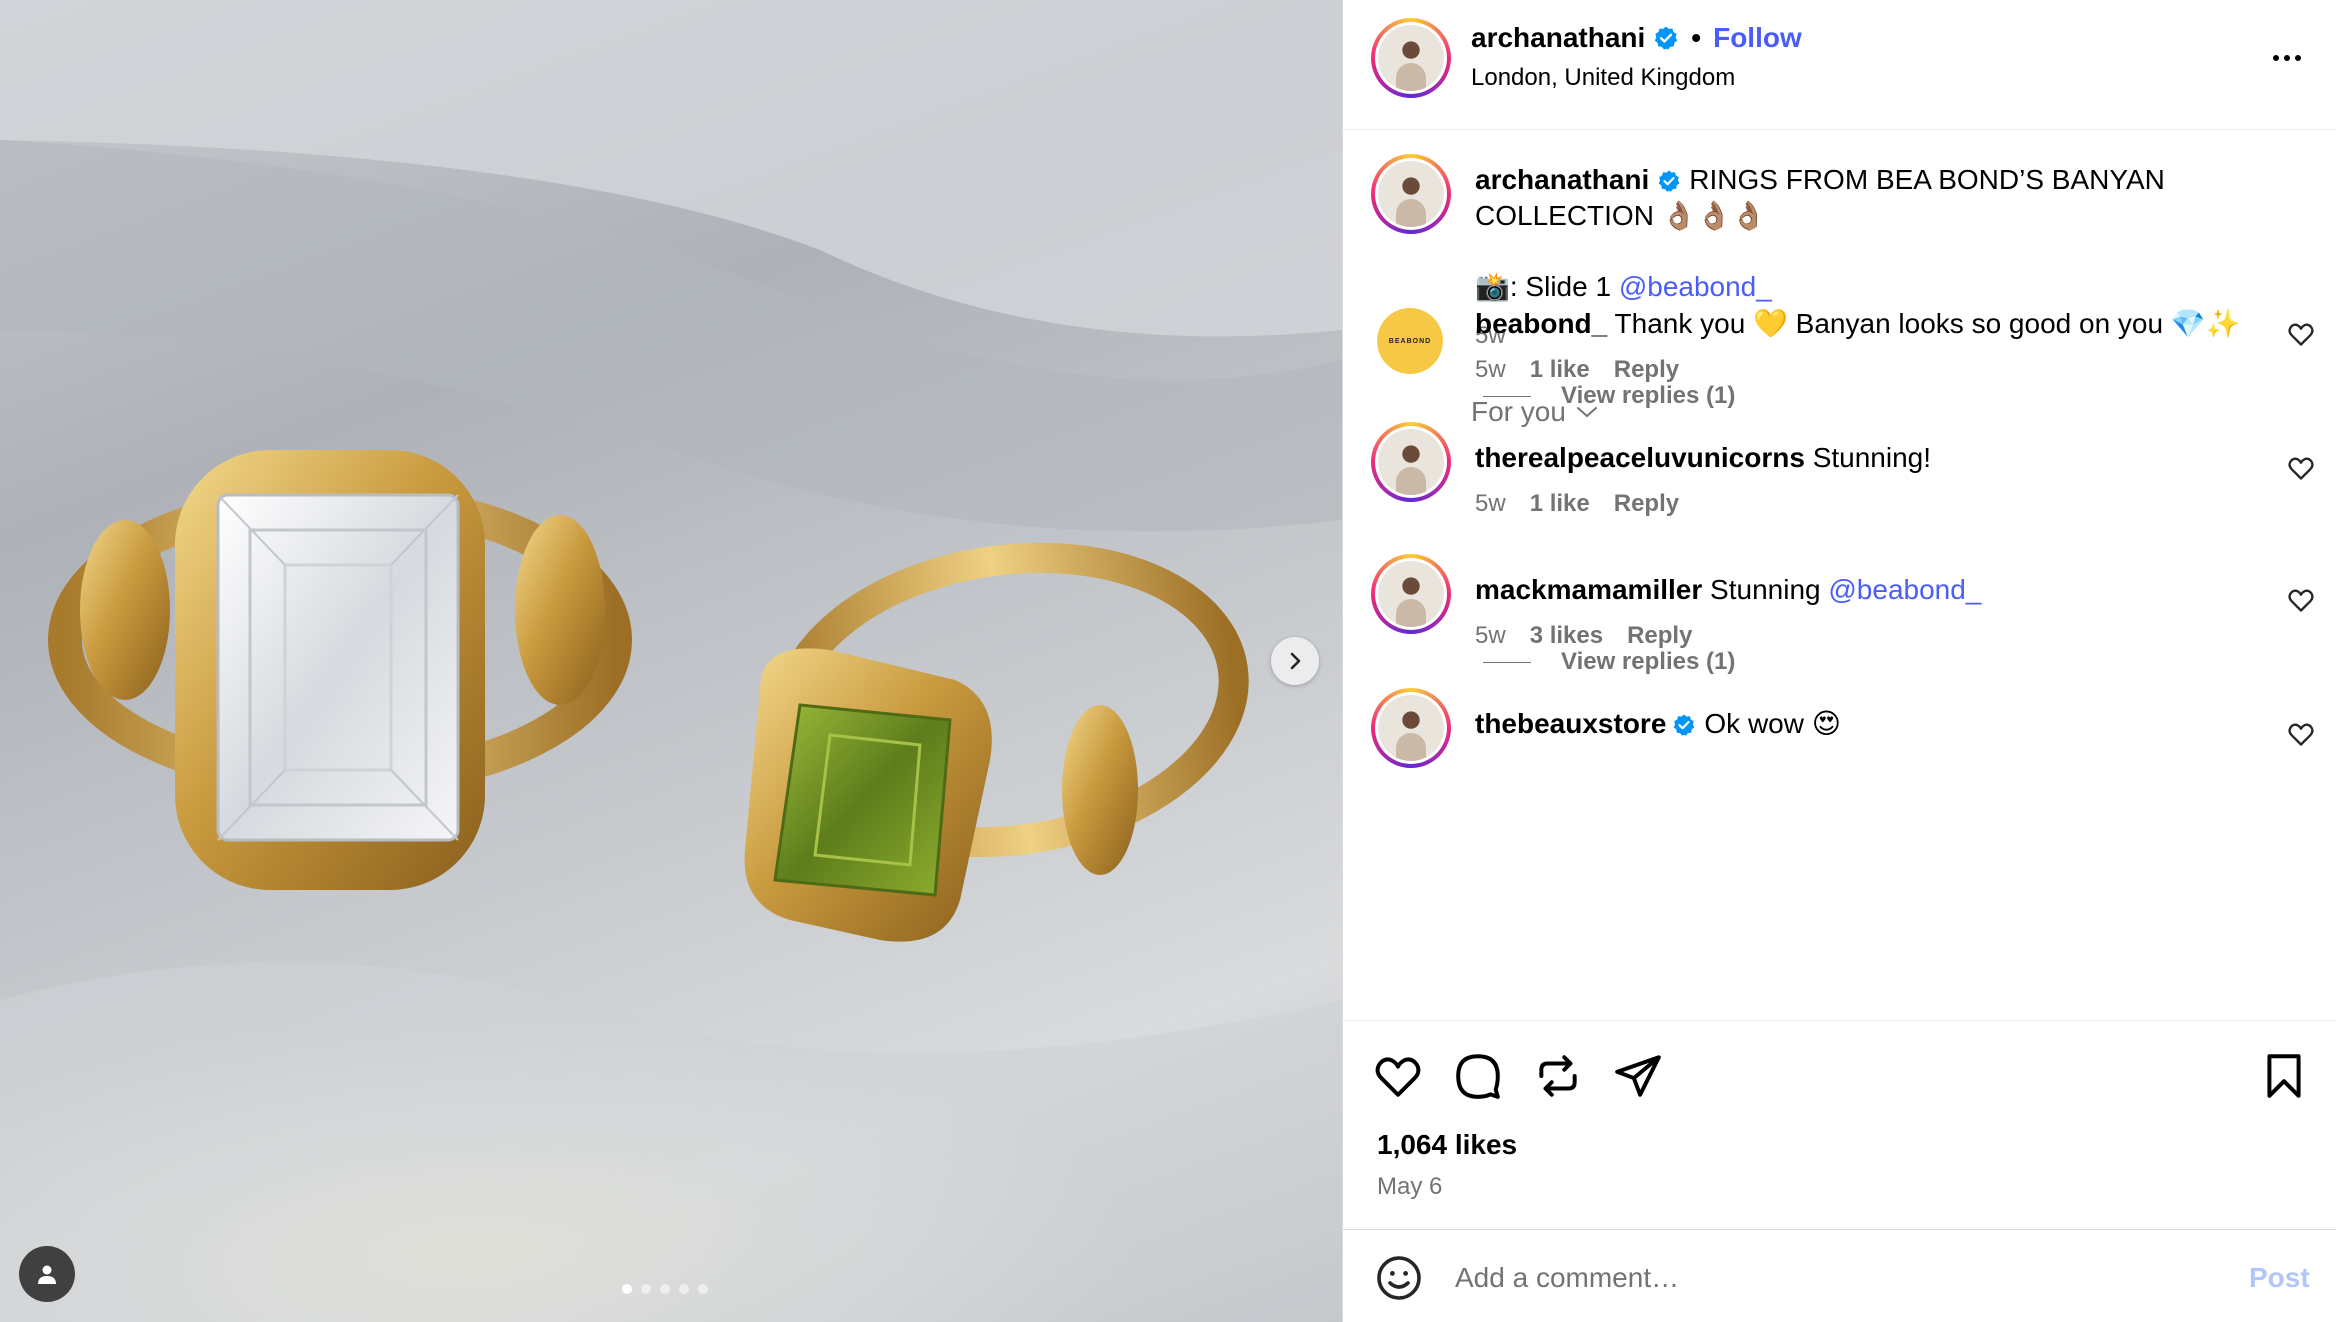 The image size is (2336, 1322). What do you see at coordinates (1558, 38) in the screenshot?
I see `author-username: archanathani` at bounding box center [1558, 38].